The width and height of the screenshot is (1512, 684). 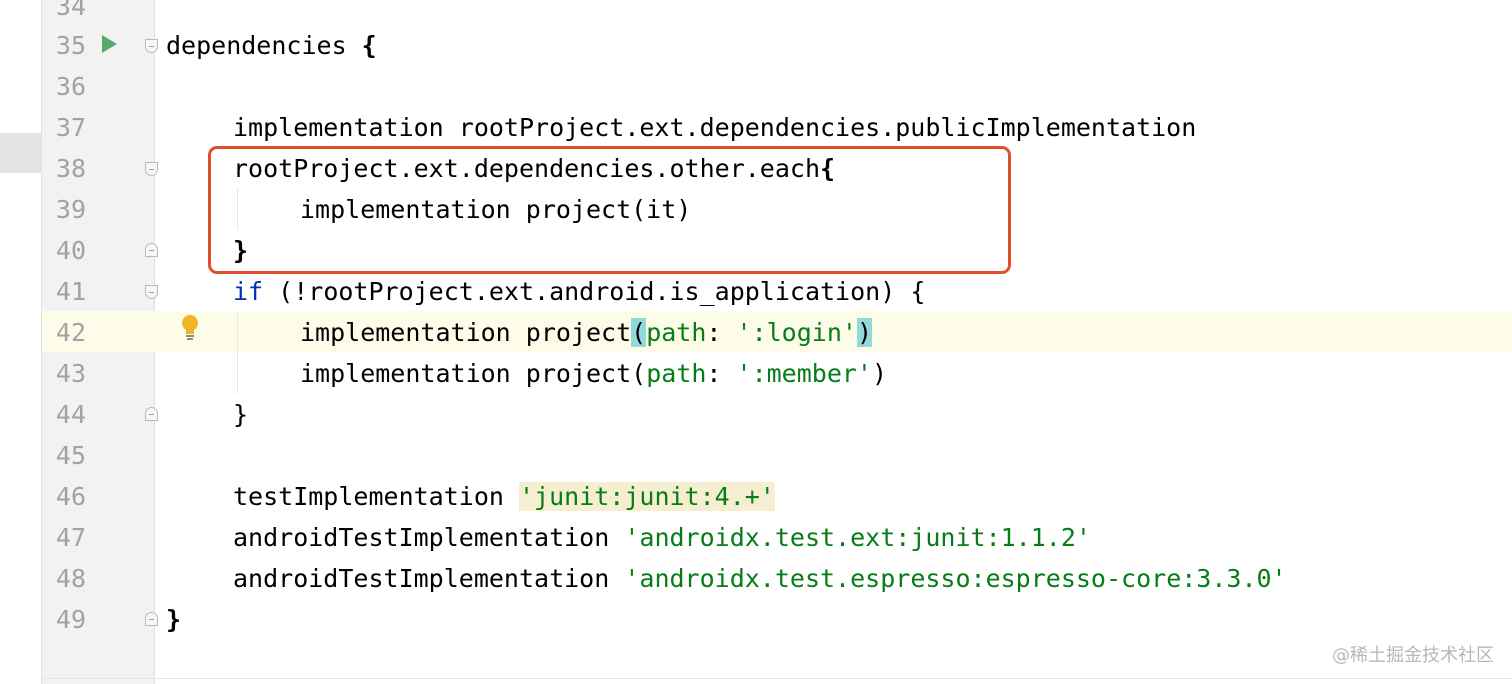 I want to click on brace: {, so click(x=369, y=45).